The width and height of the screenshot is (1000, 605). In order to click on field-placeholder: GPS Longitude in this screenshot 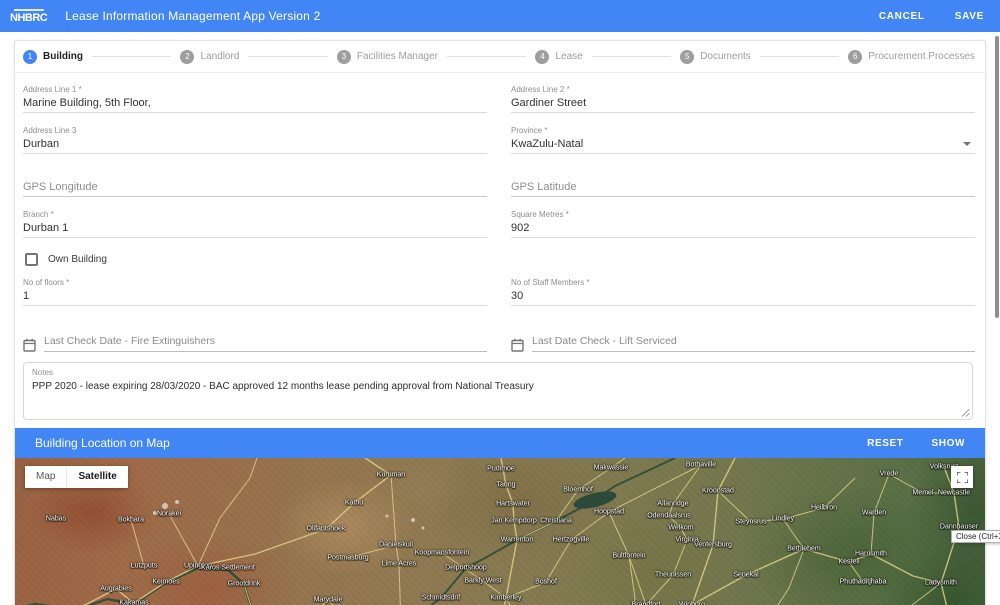, I will do `click(60, 187)`.